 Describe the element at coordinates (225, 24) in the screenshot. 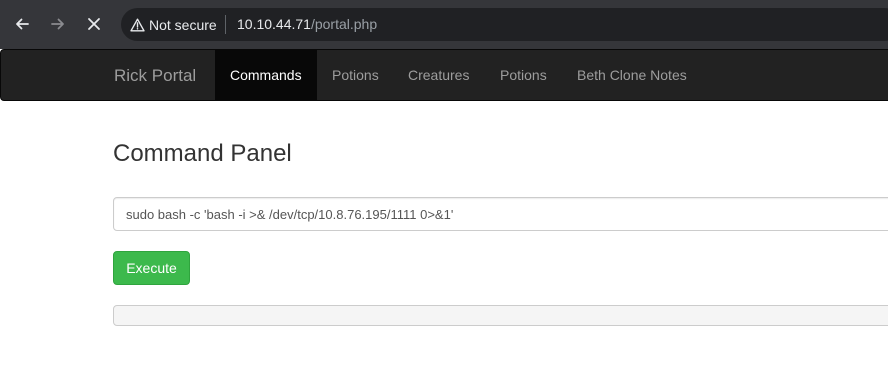

I see `address-separator` at that location.